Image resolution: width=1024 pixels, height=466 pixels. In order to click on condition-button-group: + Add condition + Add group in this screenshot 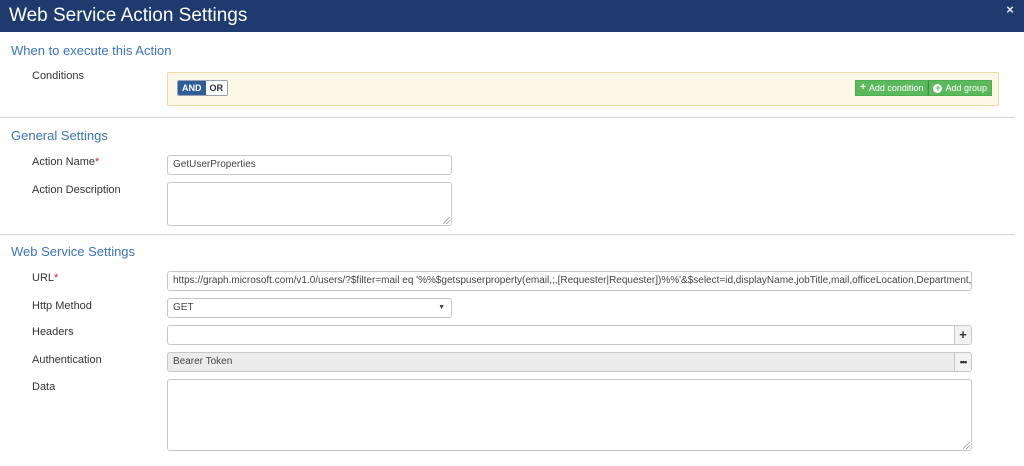, I will do `click(923, 88)`.